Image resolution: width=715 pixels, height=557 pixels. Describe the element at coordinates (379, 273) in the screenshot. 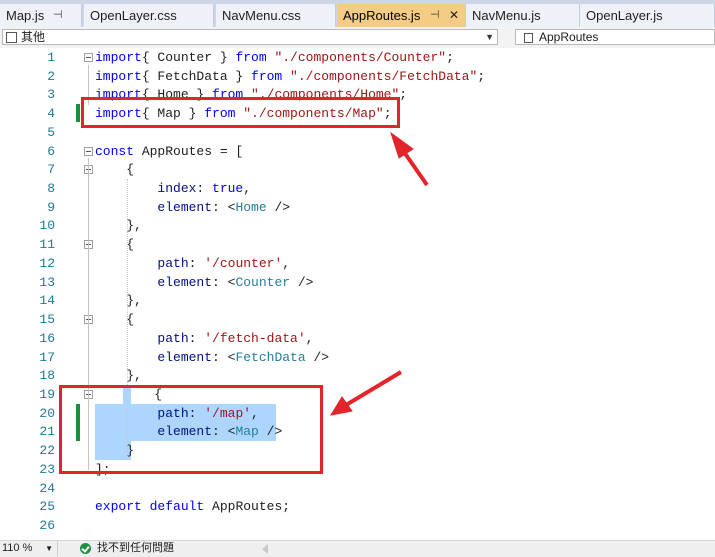

I see `annotation-arrows` at that location.